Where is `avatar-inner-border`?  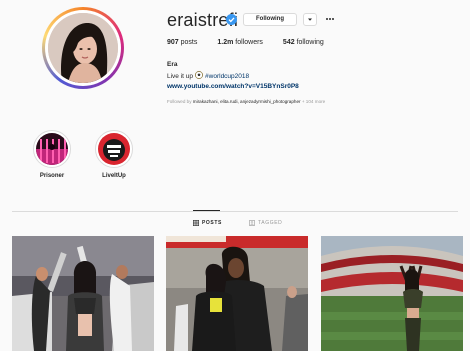 avatar-inner-border is located at coordinates (83, 48).